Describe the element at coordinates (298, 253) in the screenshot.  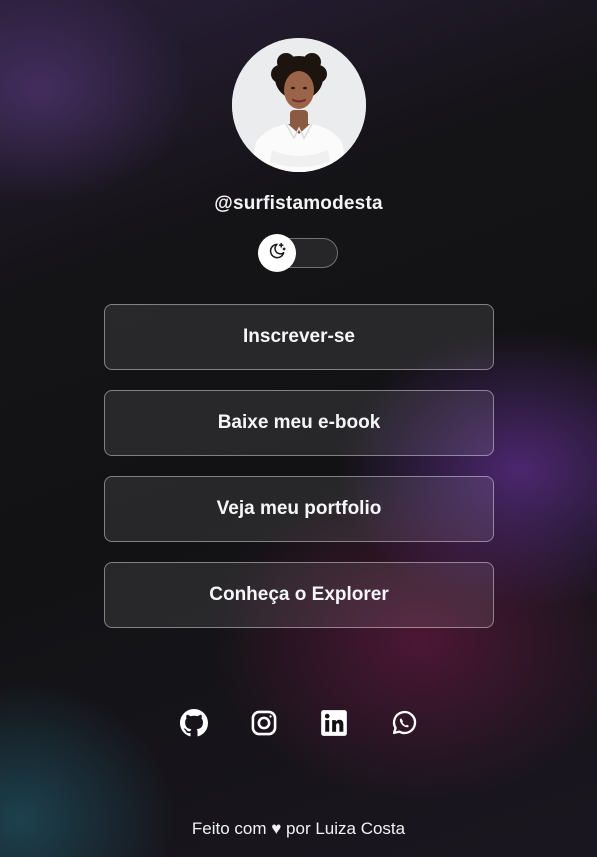
I see `theme-toggle` at that location.